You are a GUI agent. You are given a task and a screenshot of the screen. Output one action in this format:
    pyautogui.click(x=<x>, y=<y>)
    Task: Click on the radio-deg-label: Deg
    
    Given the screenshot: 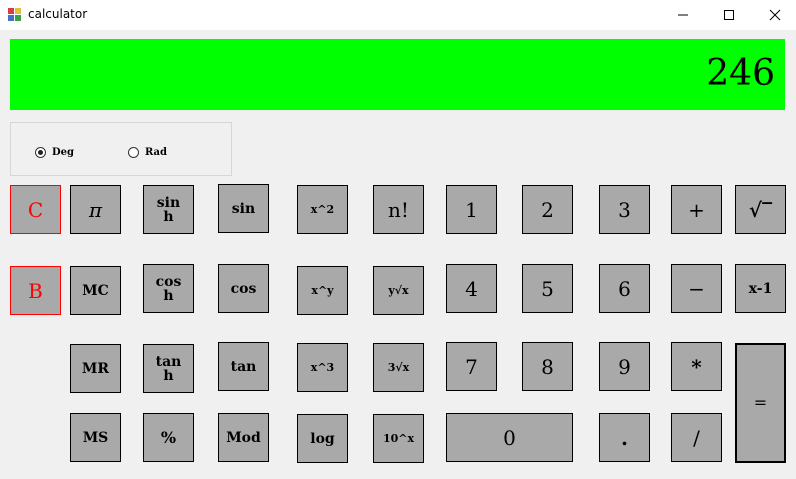 What is the action you would take?
    pyautogui.click(x=63, y=152)
    